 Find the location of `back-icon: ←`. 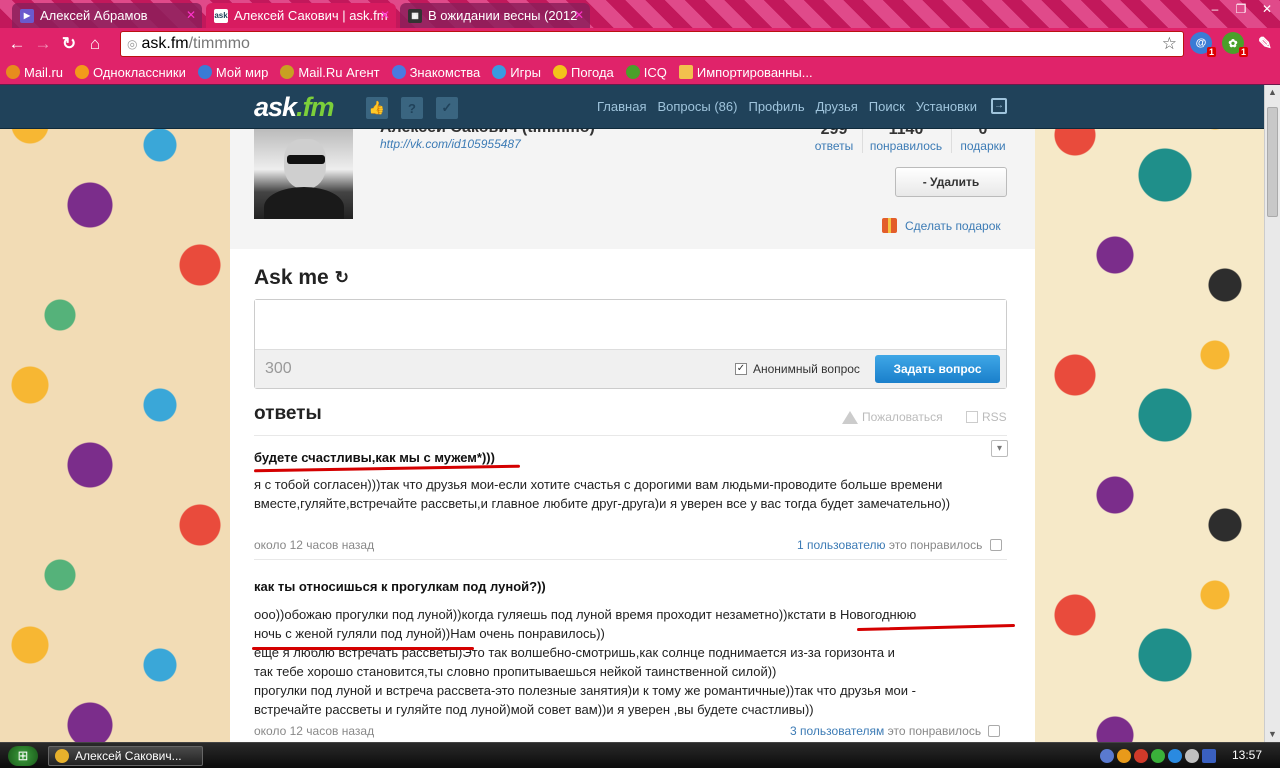

back-icon: ← is located at coordinates (17, 44).